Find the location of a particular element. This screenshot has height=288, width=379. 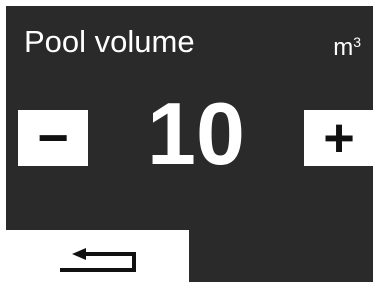

unit-base: m is located at coordinates (343, 47).